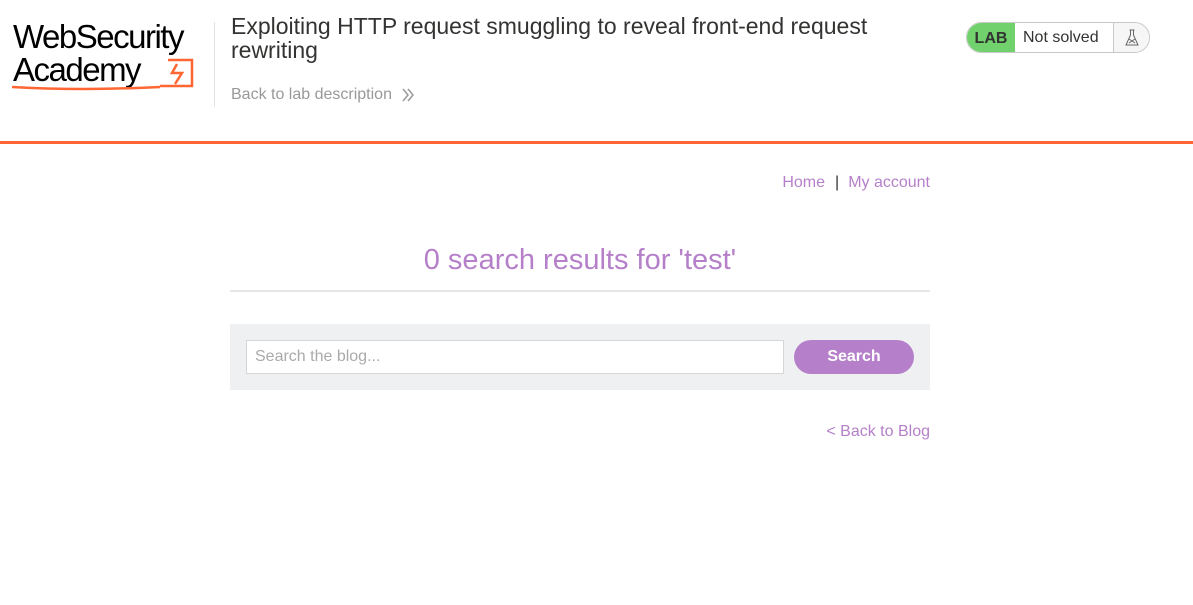  What do you see at coordinates (580, 291) in the screenshot?
I see `heading-divider` at bounding box center [580, 291].